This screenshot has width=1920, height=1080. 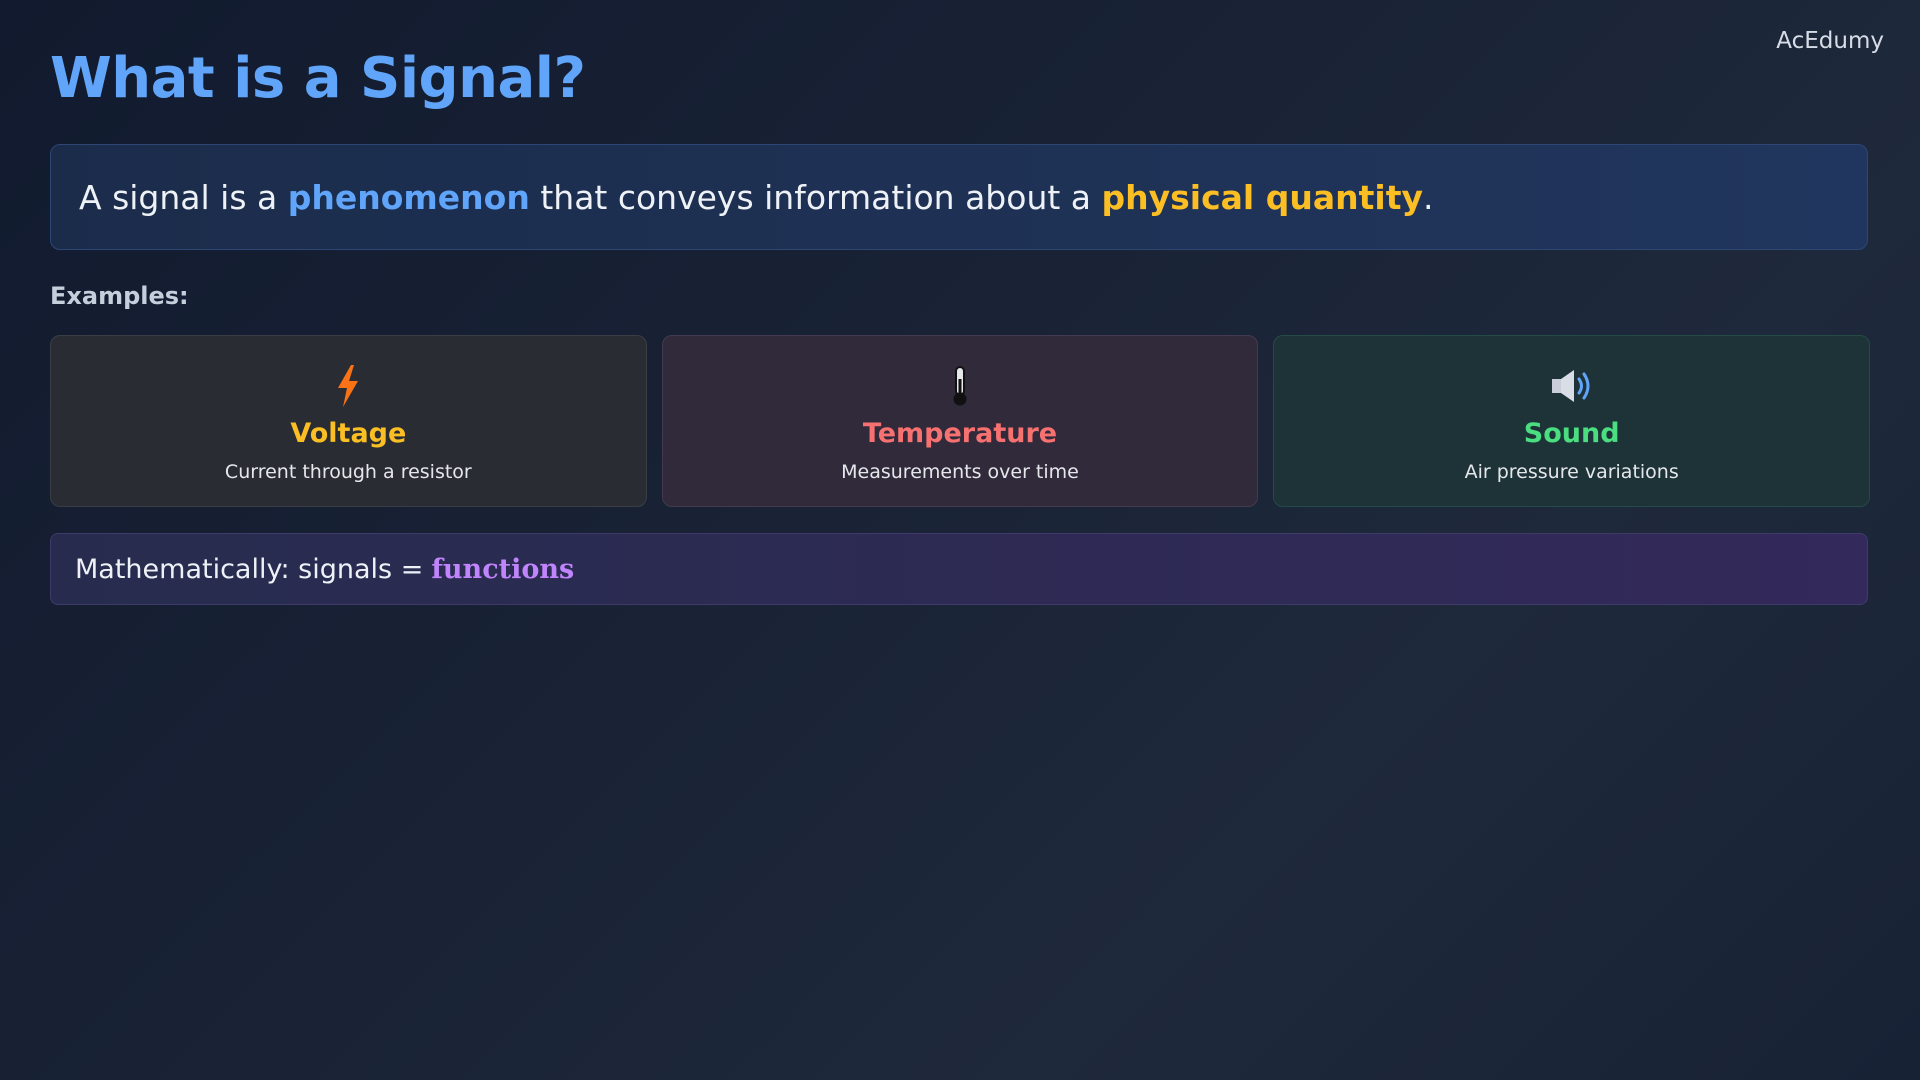 I want to click on example-description: Measurements over time, so click(x=960, y=472).